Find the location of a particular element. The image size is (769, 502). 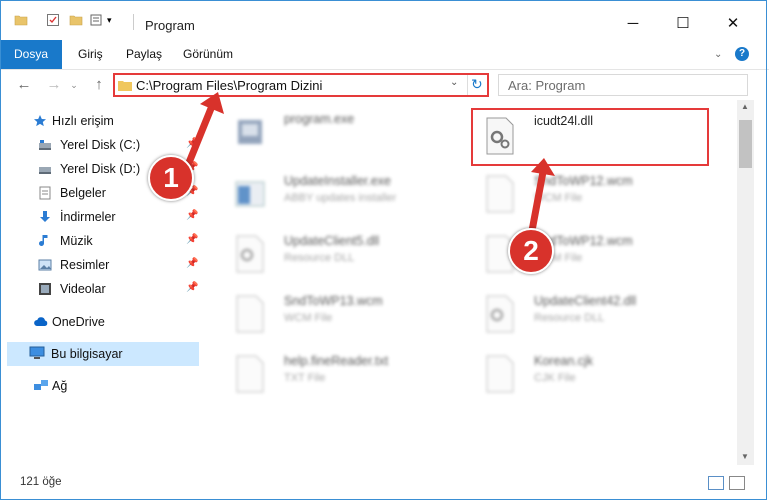

step-badge-1: 1 is located at coordinates (171, 178).